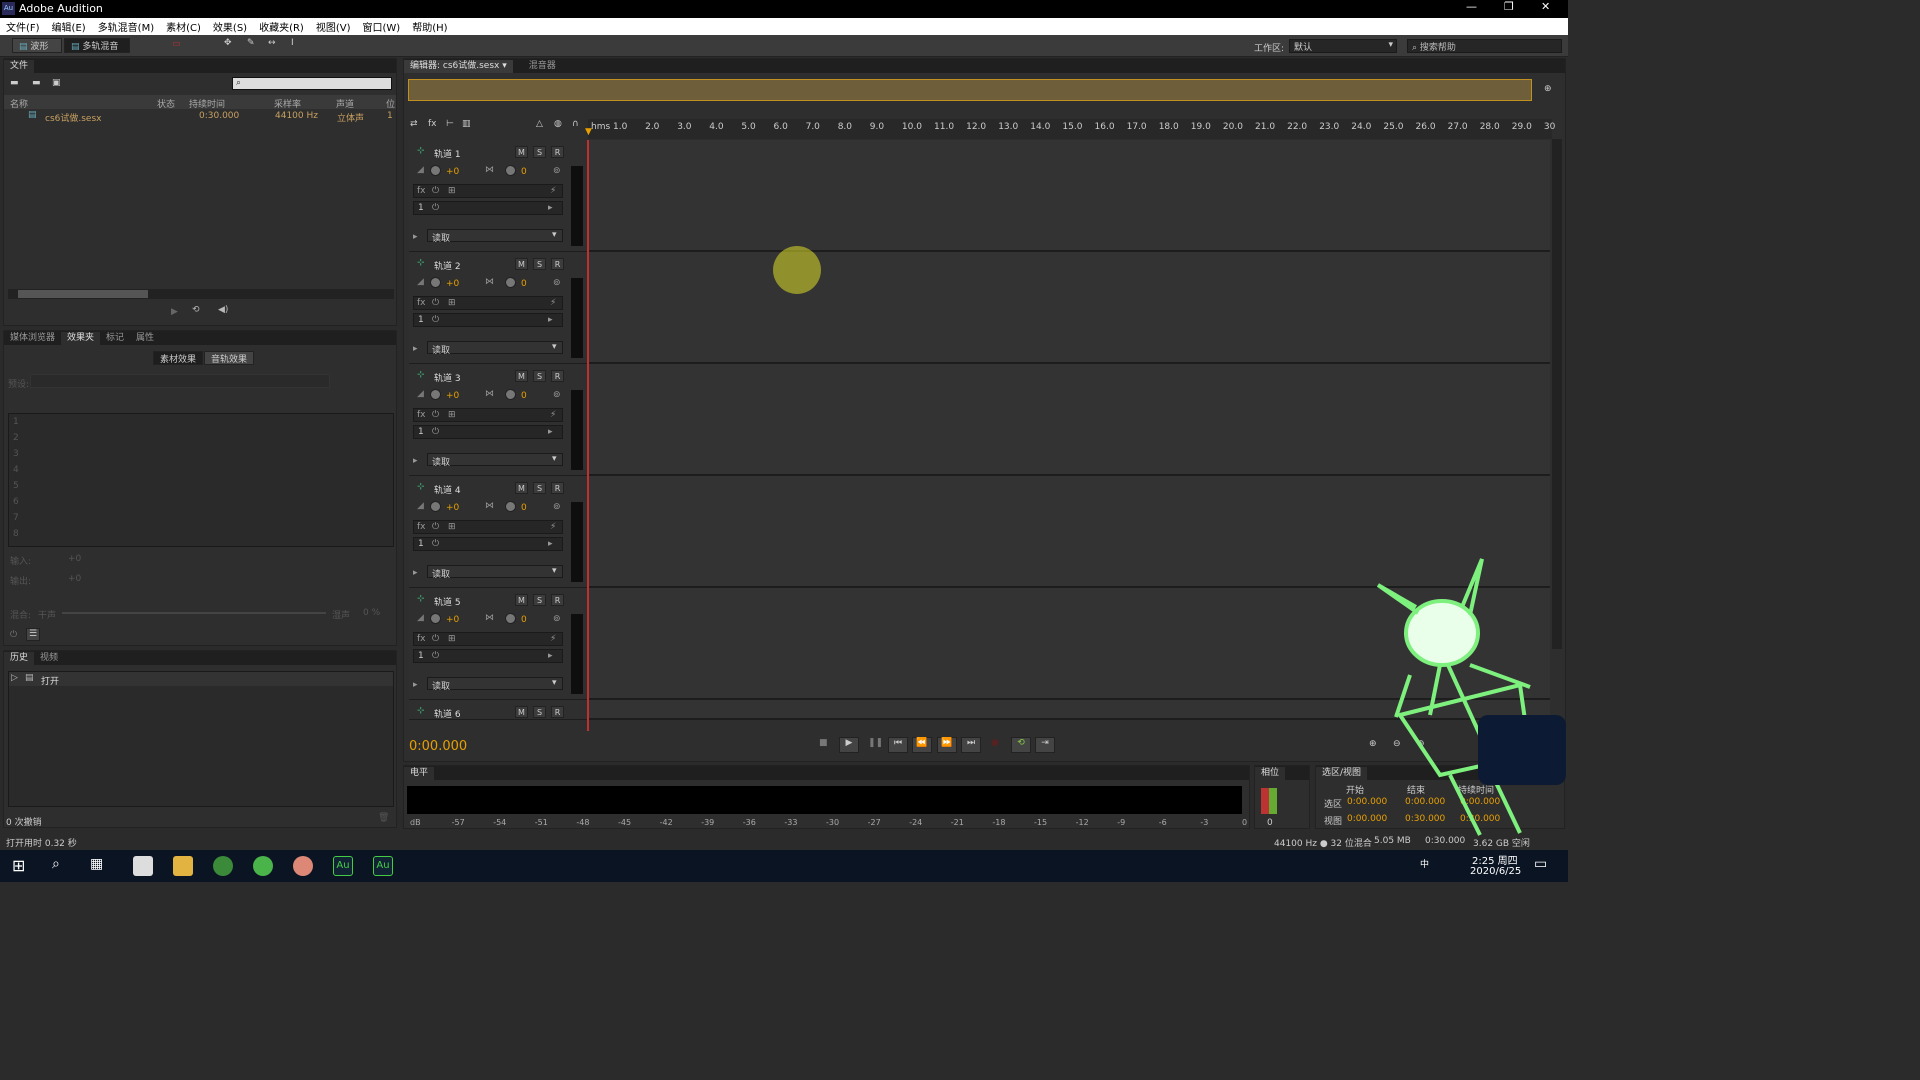  What do you see at coordinates (1548, 89) in the screenshot?
I see `zoom-navigator-icon: ⊕` at bounding box center [1548, 89].